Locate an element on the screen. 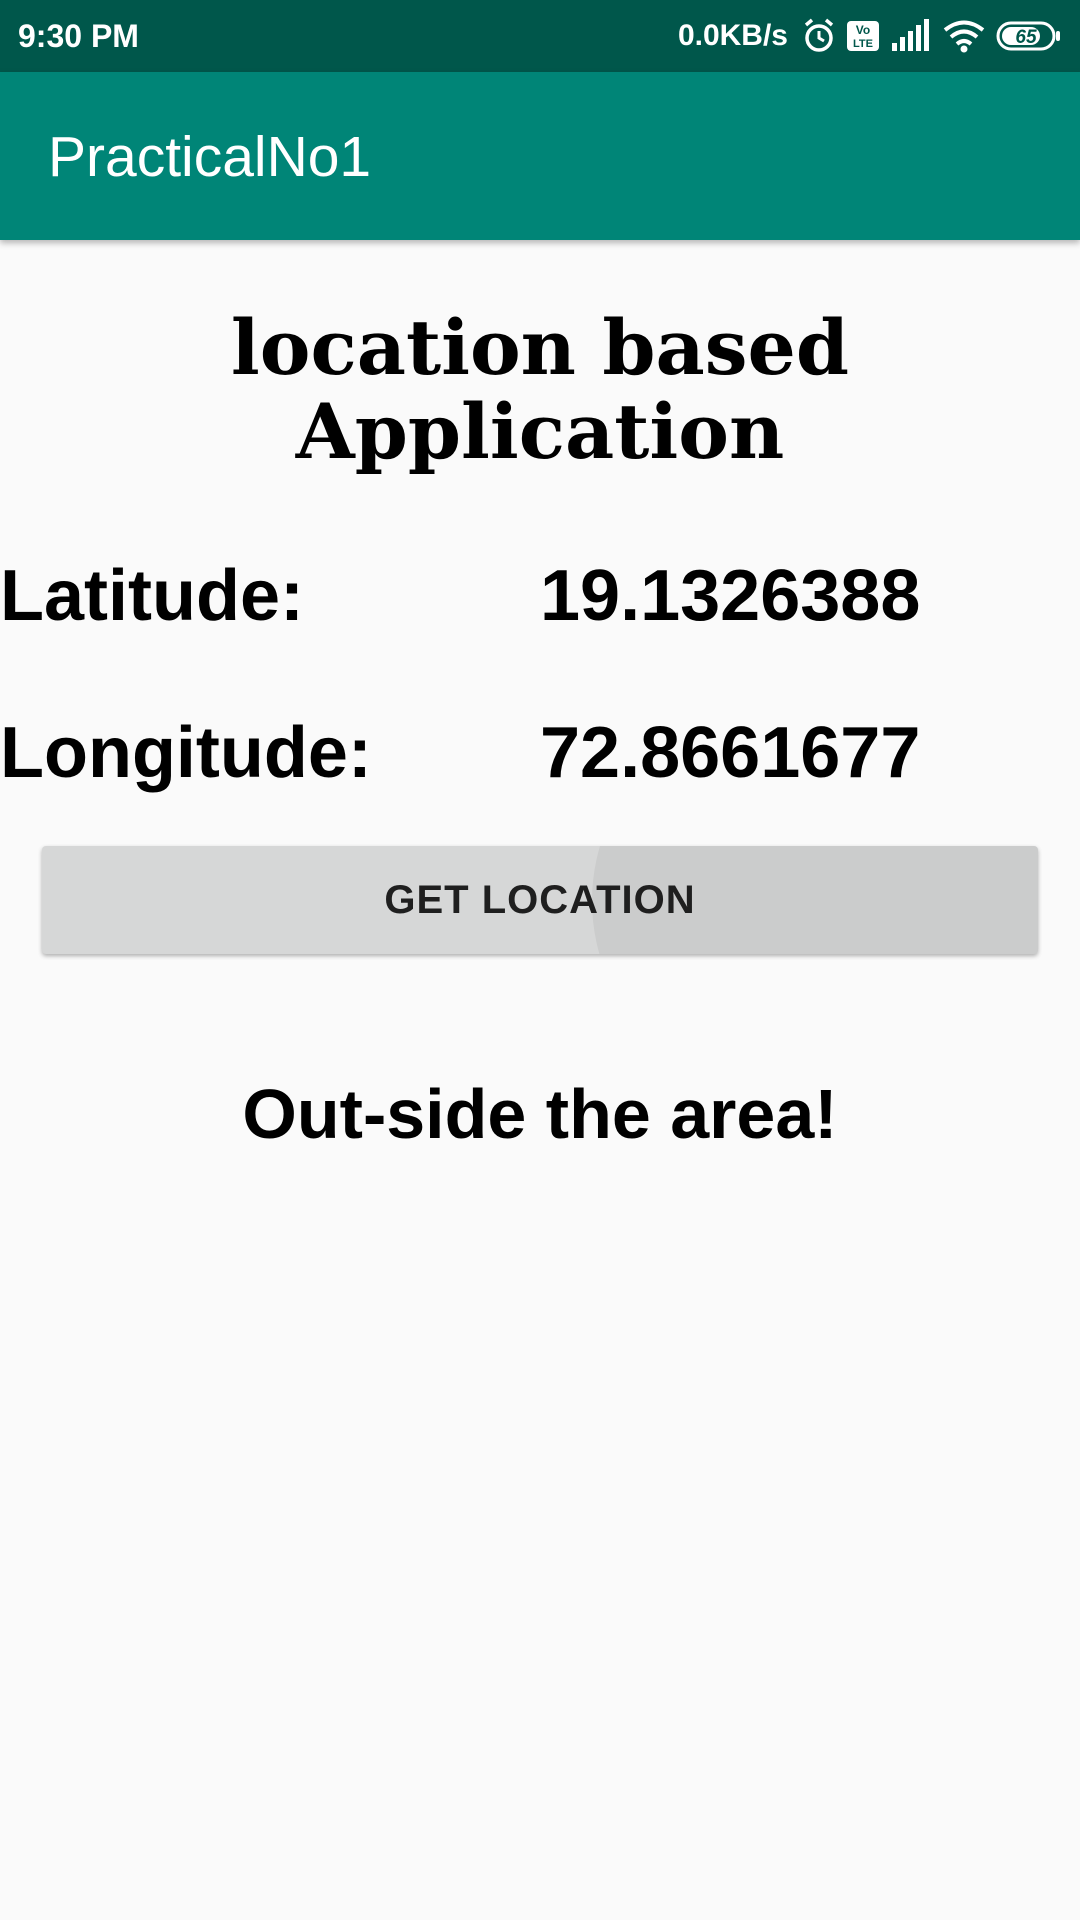 The width and height of the screenshot is (1080, 1920). location-status-message: Out-side the area! is located at coordinates (540, 1114).